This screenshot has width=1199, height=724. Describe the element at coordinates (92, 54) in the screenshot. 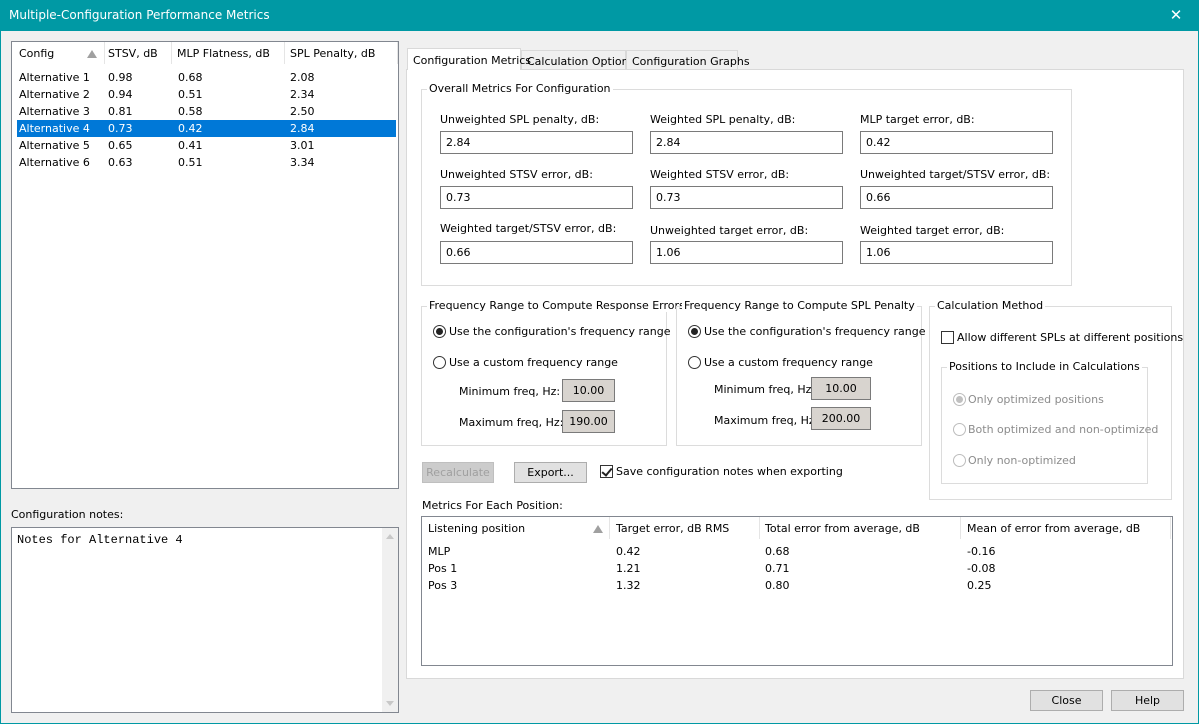

I see `sort-ascending-icon` at that location.